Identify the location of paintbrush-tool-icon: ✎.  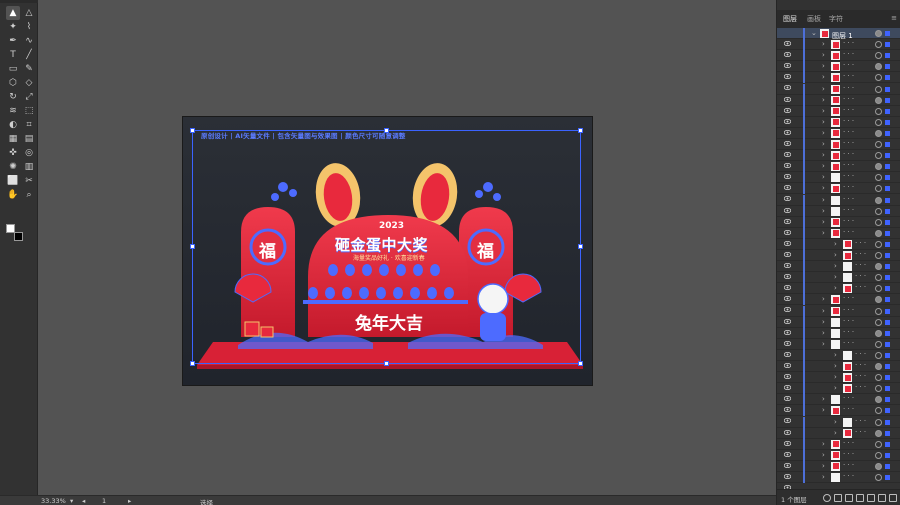
(29, 69).